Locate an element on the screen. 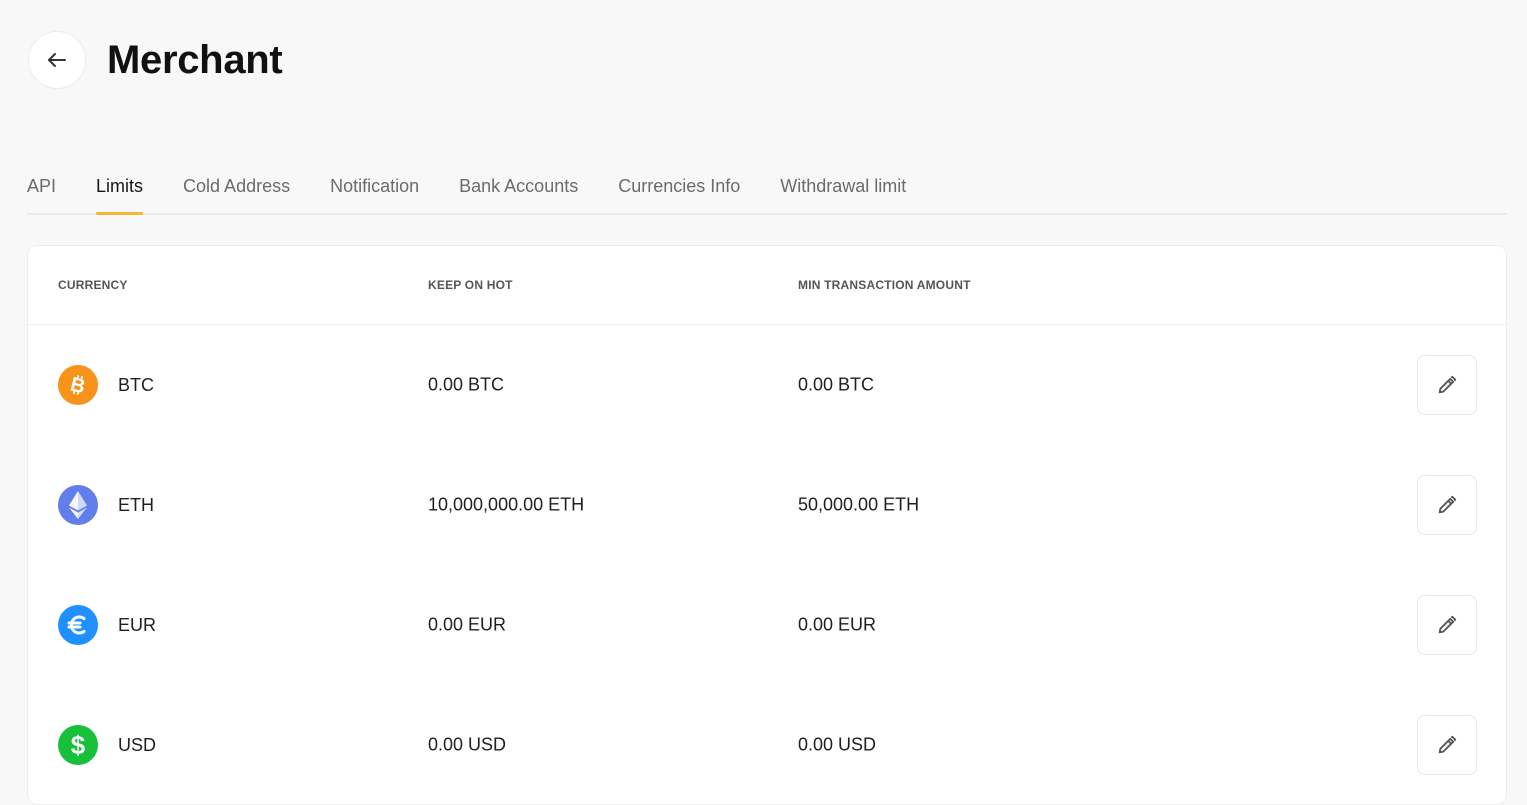  min-transaction-value: 0.00 BTC is located at coordinates (836, 384).